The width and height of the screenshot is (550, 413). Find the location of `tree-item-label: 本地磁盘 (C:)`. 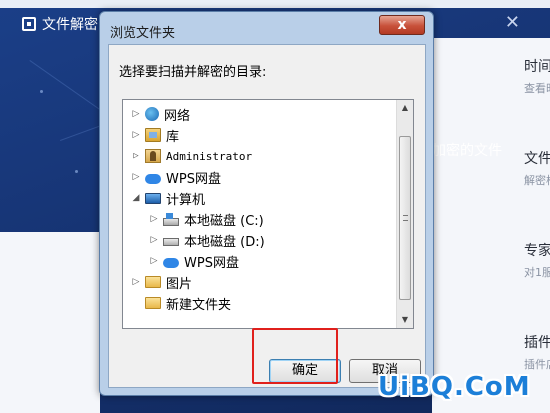

tree-item-label: 本地磁盘 (C:) is located at coordinates (224, 221).